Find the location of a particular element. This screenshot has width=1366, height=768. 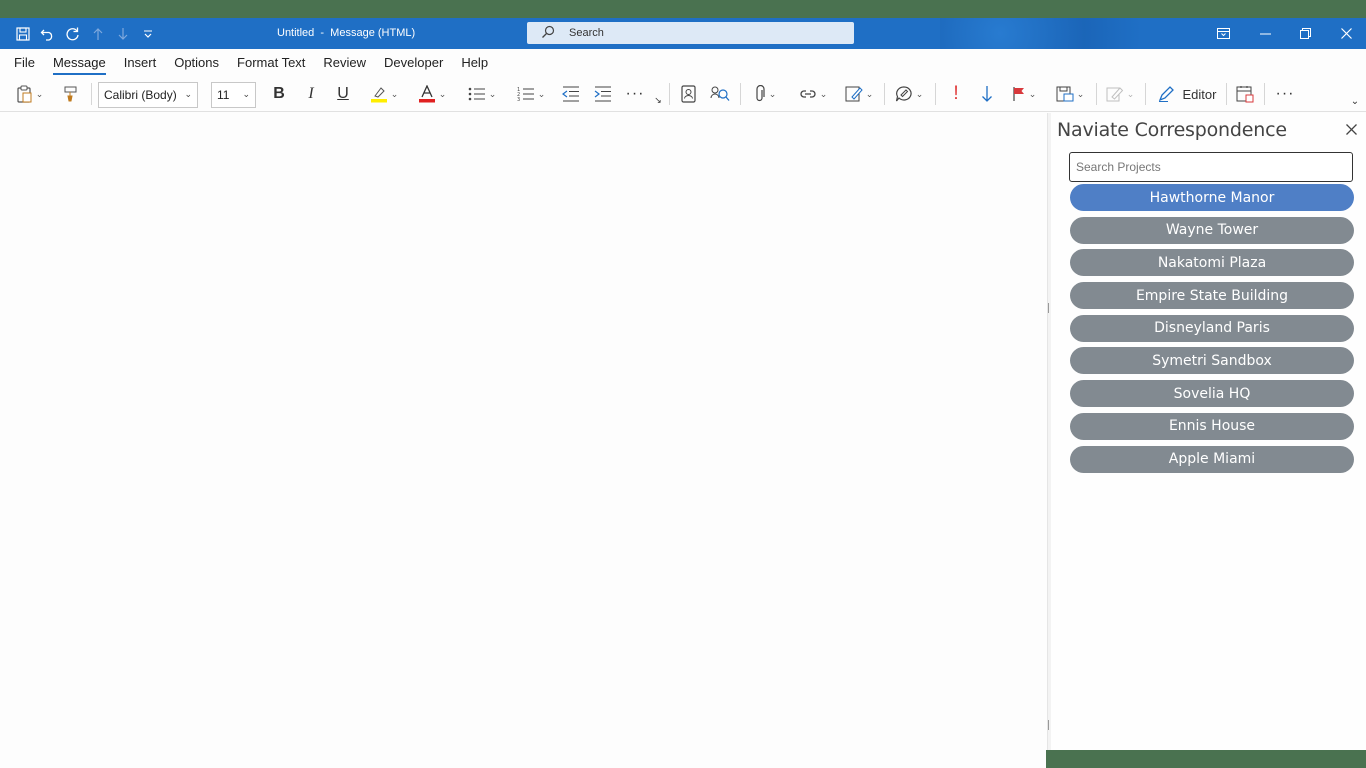

title-bar-decoration is located at coordinates (1040, 33).